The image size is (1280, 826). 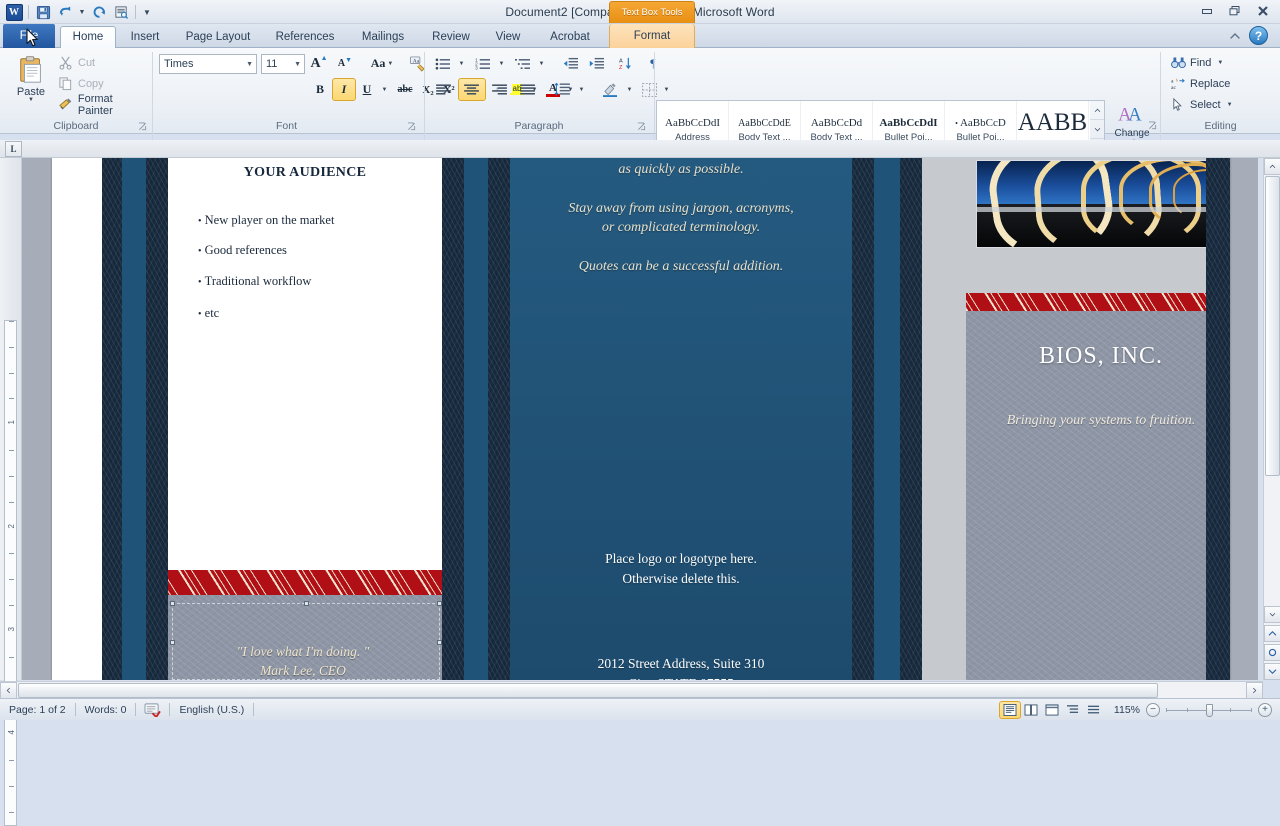 I want to click on sort-button: A Z, so click(x=626, y=63).